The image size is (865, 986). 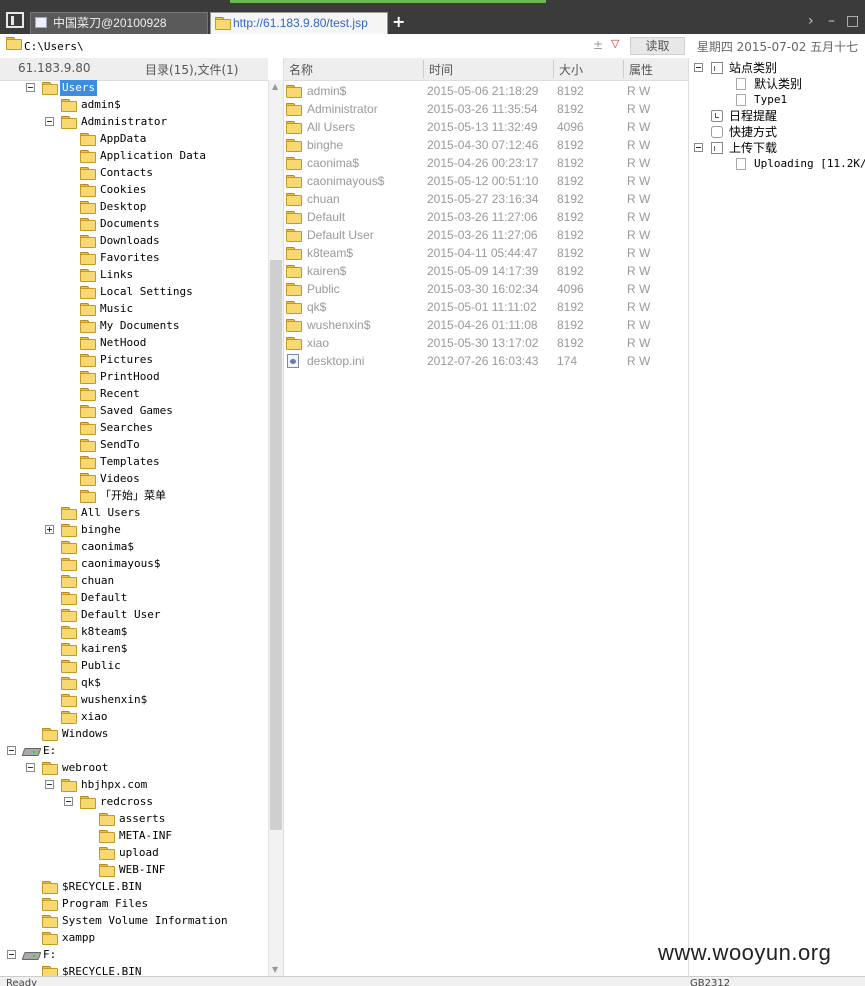 What do you see at coordinates (275, 969) in the screenshot?
I see `scroll-down-icon: ▼` at bounding box center [275, 969].